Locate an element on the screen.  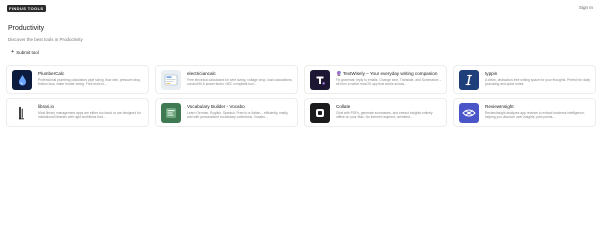
droplet-icon is located at coordinates (22, 80).